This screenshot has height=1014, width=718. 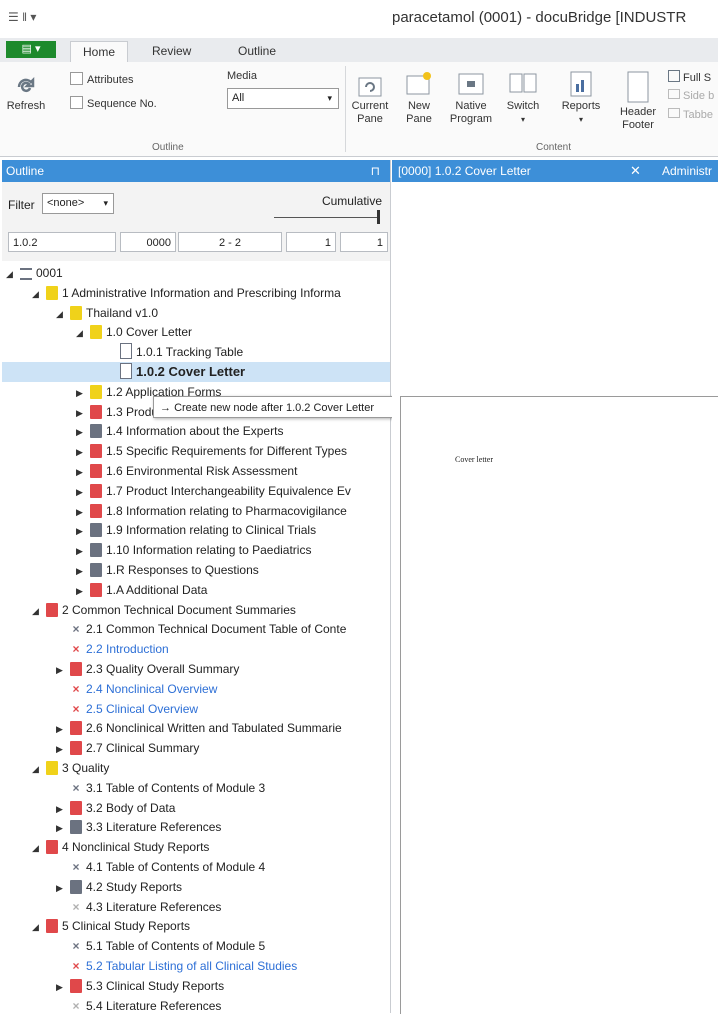 I want to click on document-tab-title: [0000] 1.0.2 Cover Letter, so click(x=464, y=171).